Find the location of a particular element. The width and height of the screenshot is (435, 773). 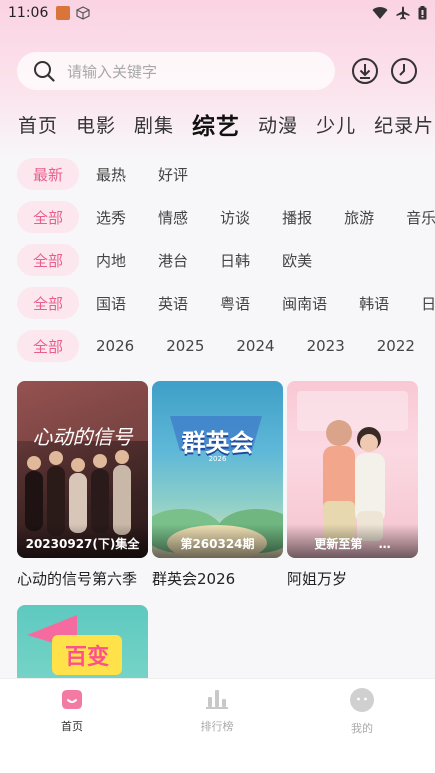

filter-lang-korean: 韩语 is located at coordinates (374, 303).